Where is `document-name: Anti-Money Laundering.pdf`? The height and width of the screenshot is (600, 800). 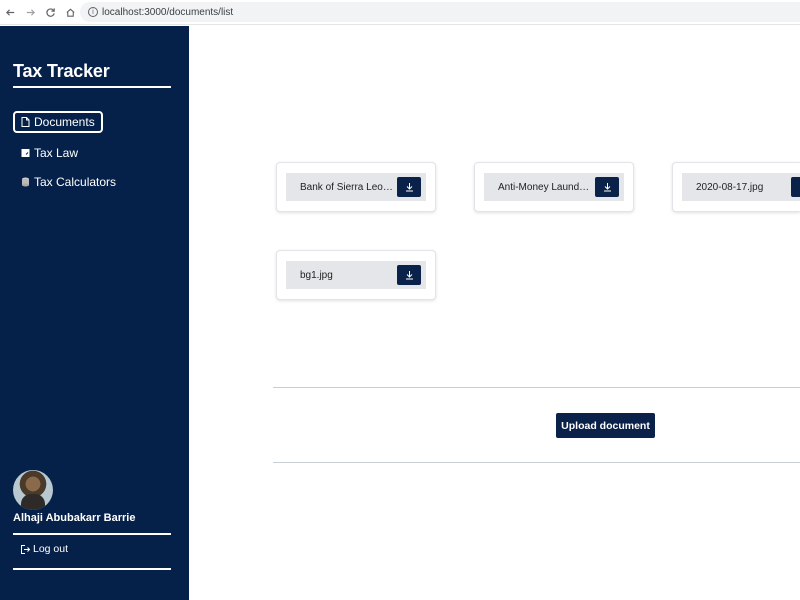 document-name: Anti-Money Laundering.pdf is located at coordinates (545, 187).